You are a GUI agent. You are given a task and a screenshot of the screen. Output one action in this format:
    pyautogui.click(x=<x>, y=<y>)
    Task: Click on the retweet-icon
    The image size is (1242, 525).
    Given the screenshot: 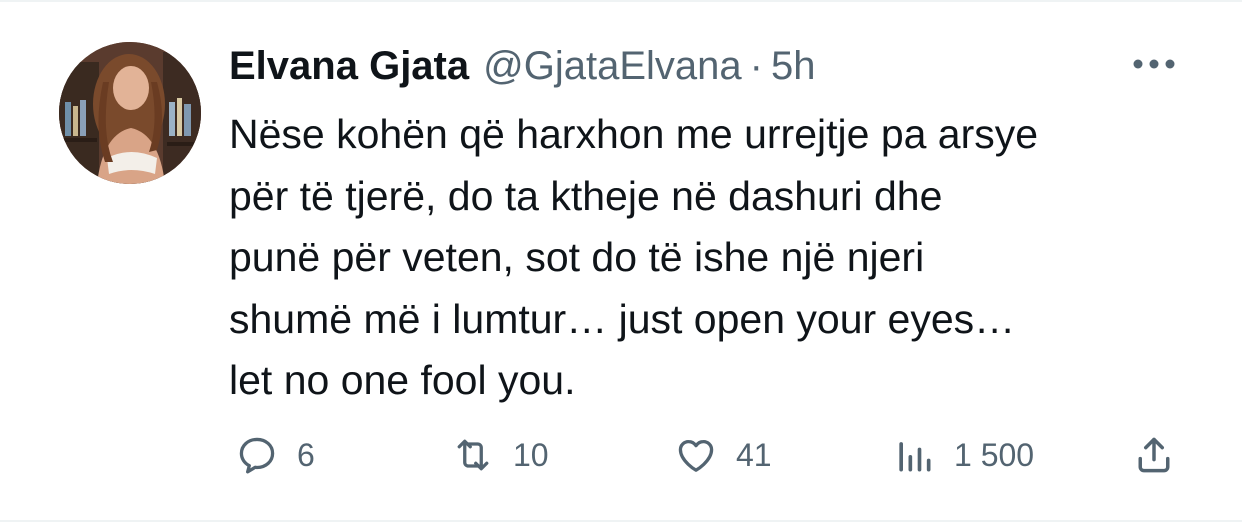 What is the action you would take?
    pyautogui.click(x=473, y=455)
    